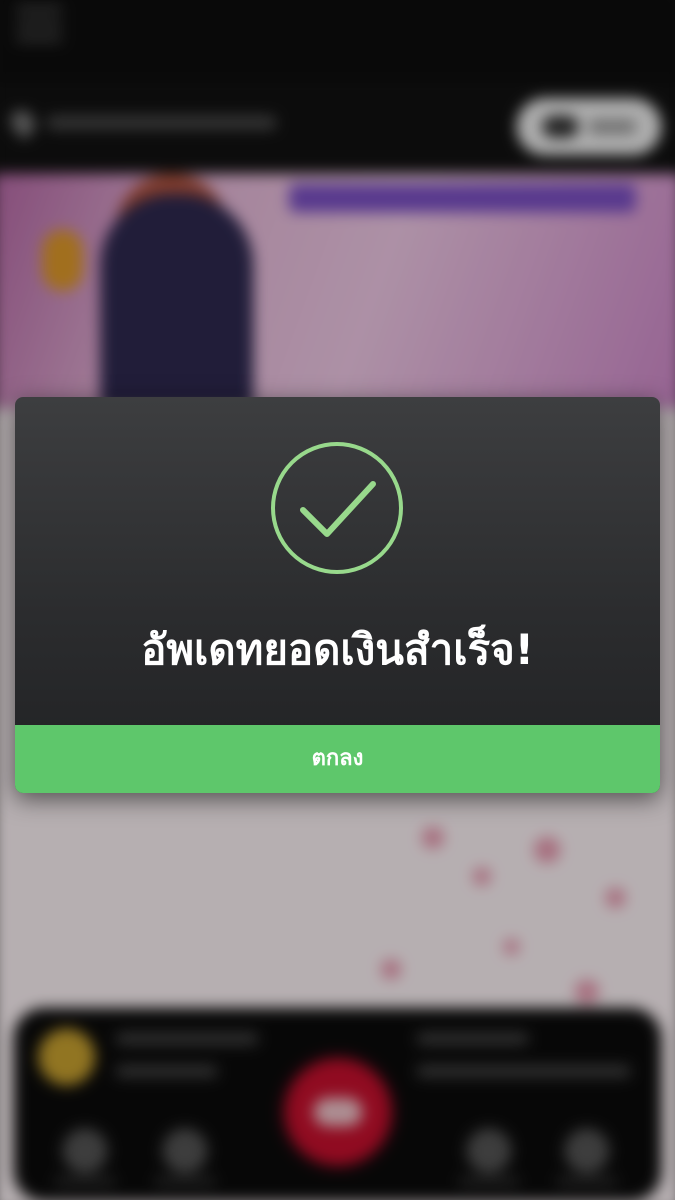  Describe the element at coordinates (337, 759) in the screenshot. I see `ok-button: ตกลง` at that location.